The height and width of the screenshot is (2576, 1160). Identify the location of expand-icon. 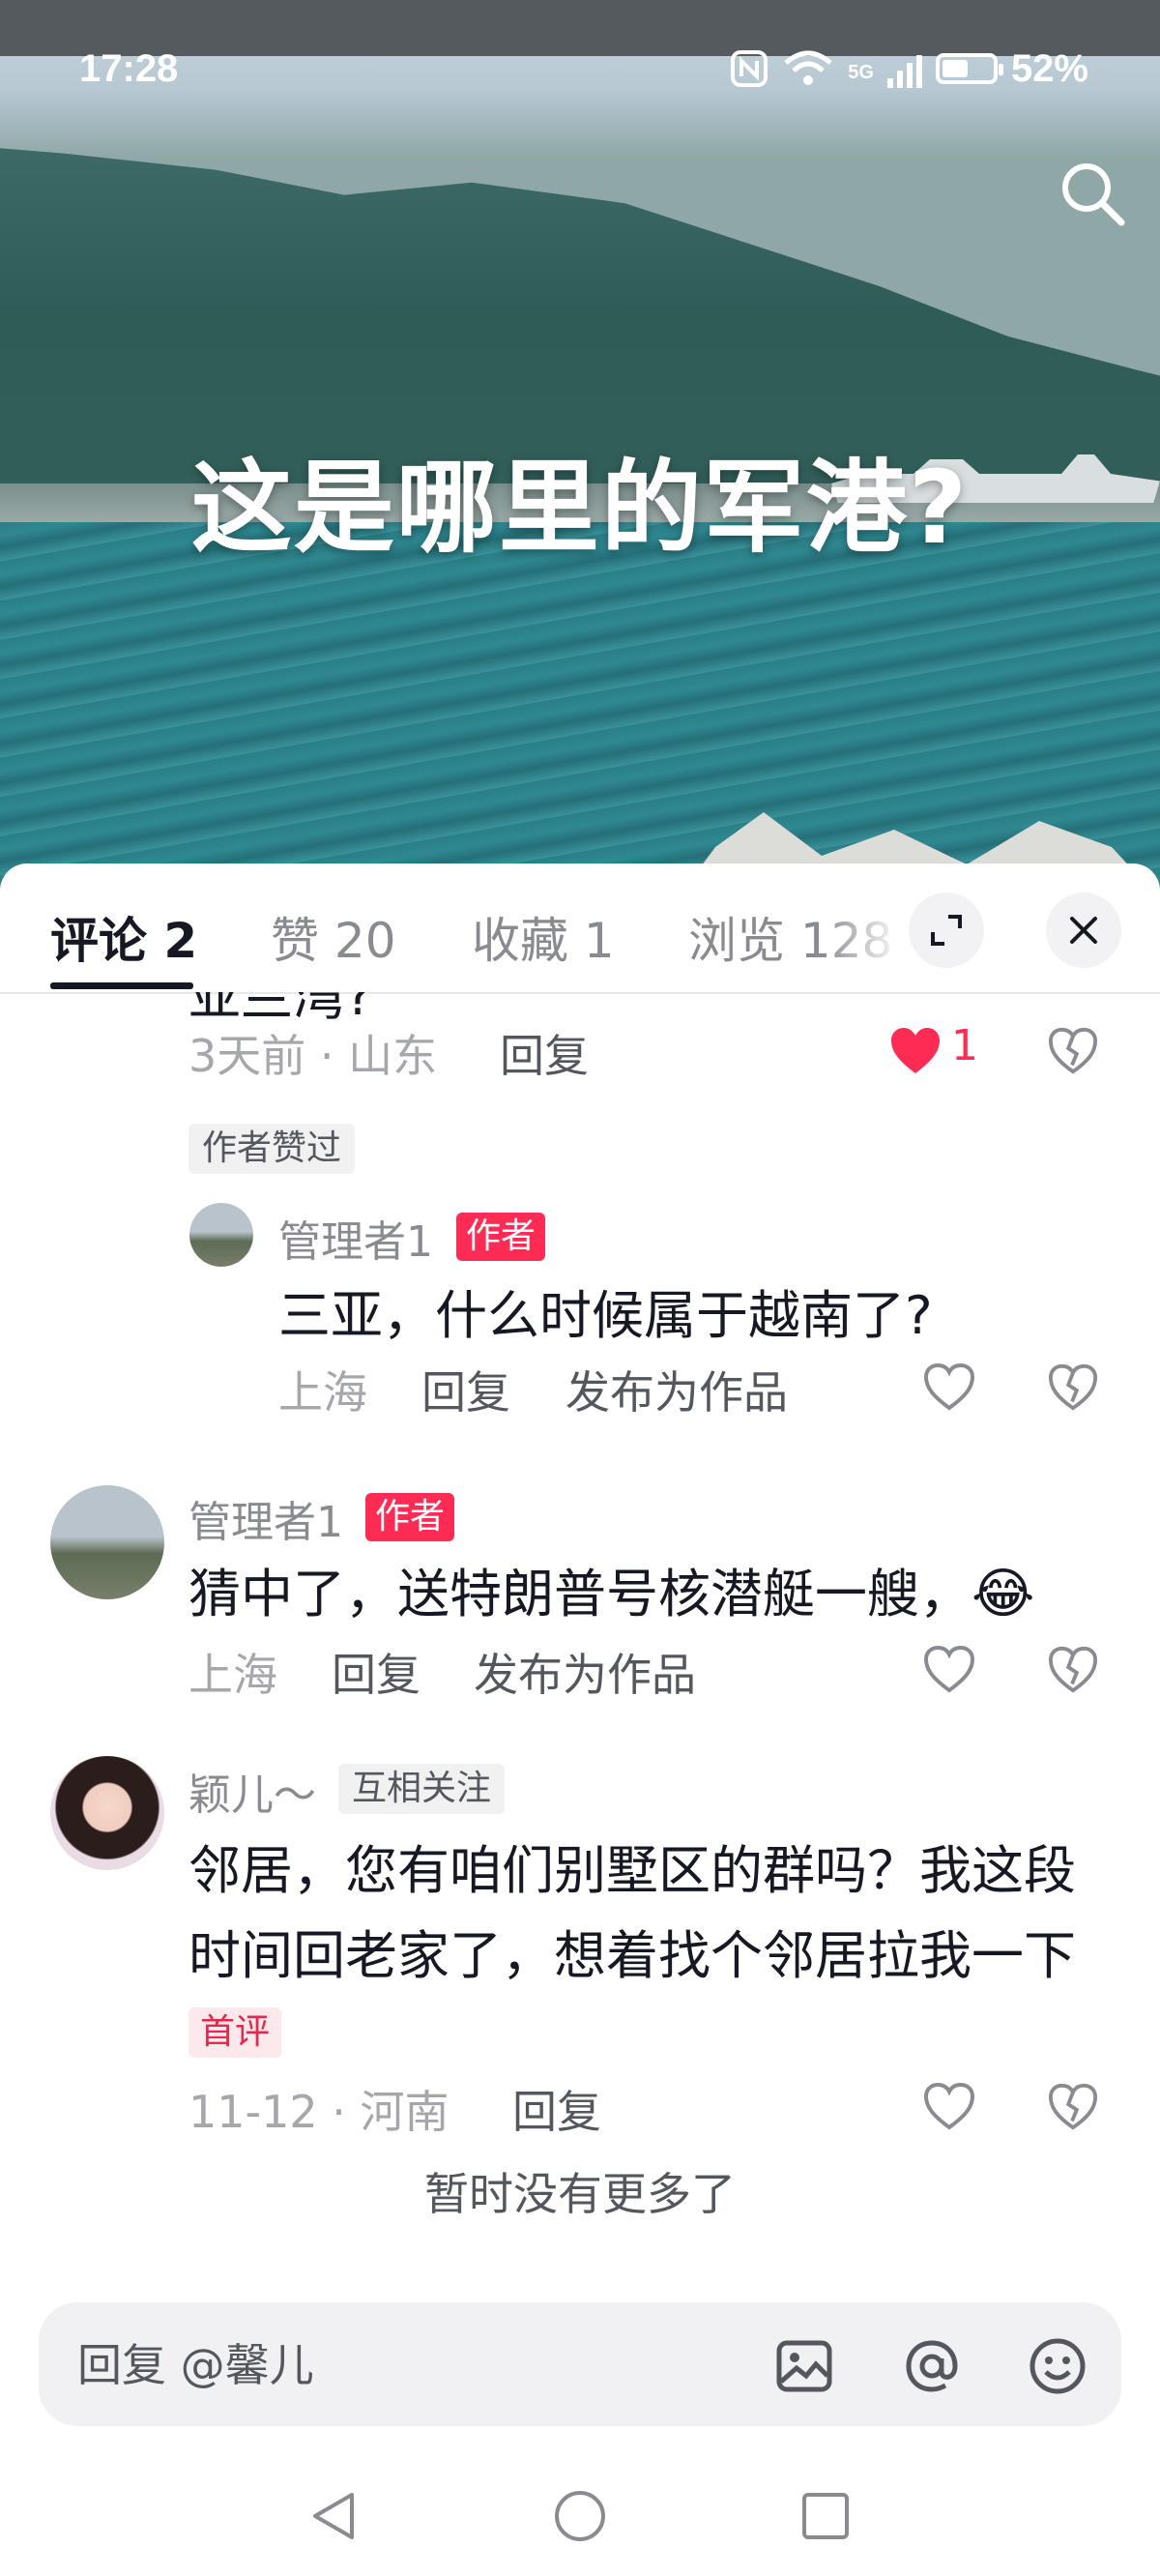
(946, 930).